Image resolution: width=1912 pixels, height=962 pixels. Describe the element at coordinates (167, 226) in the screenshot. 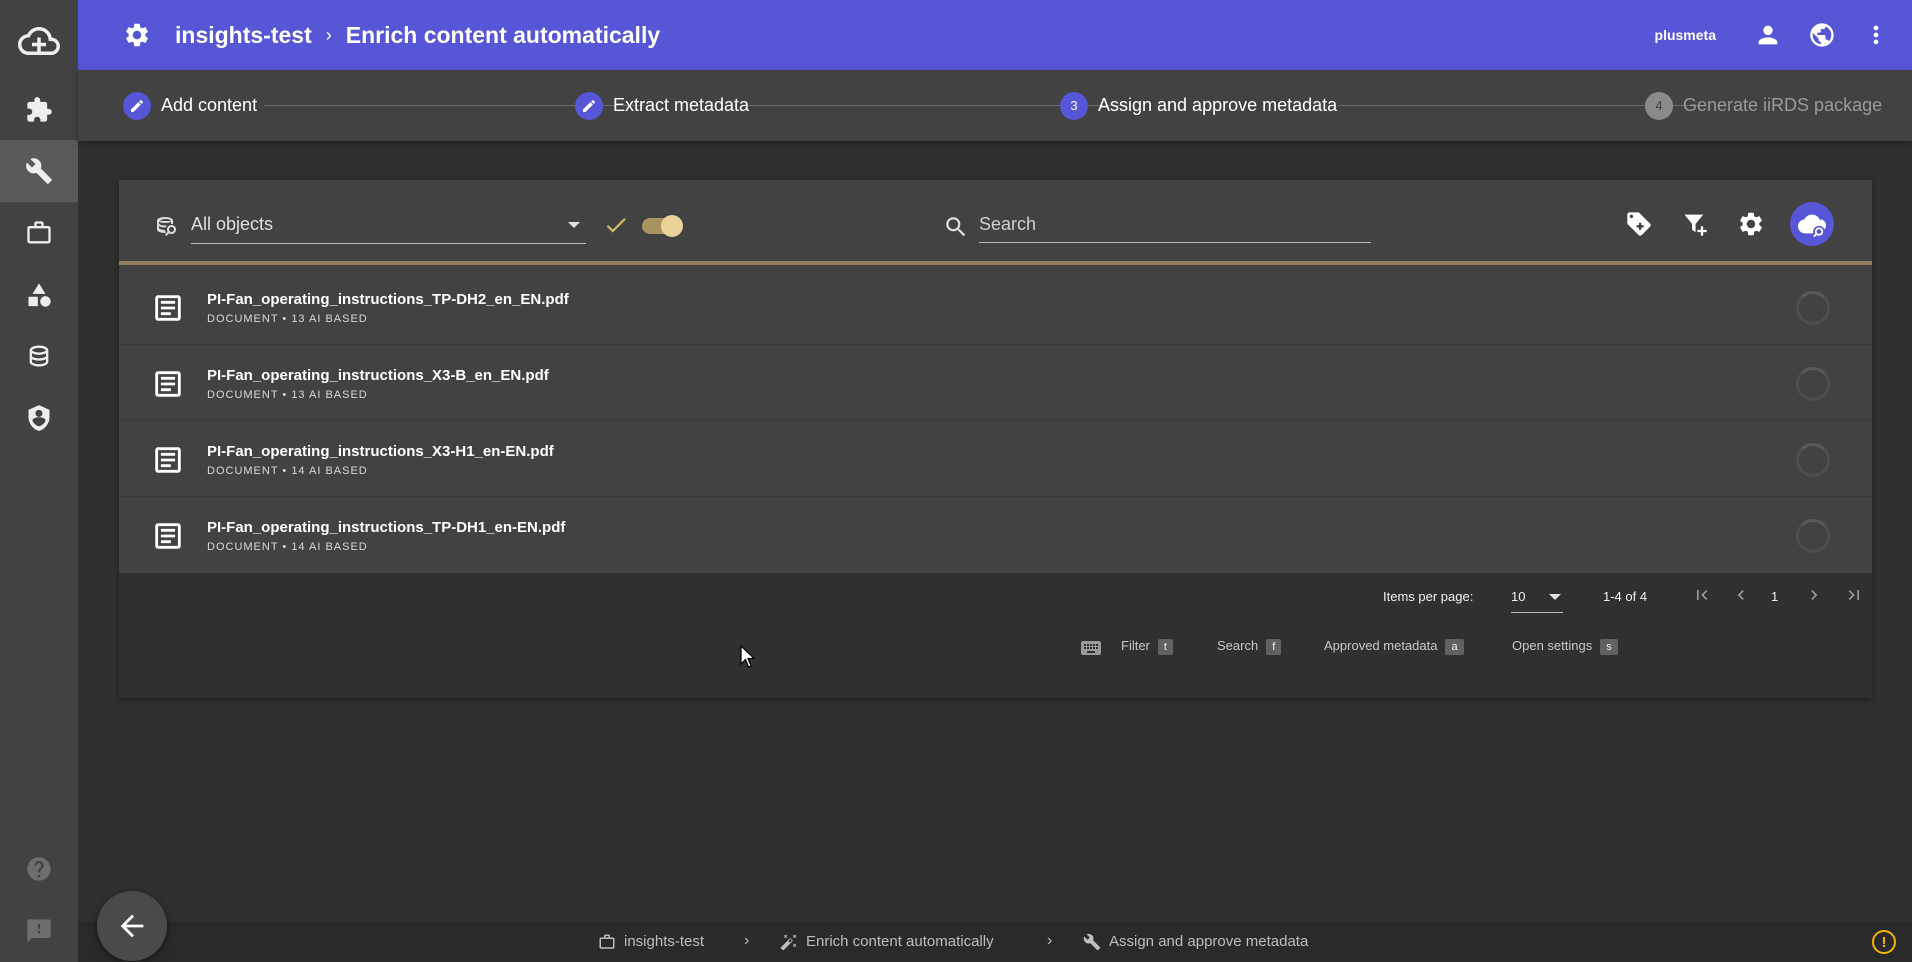

I see `database-search-icon` at that location.